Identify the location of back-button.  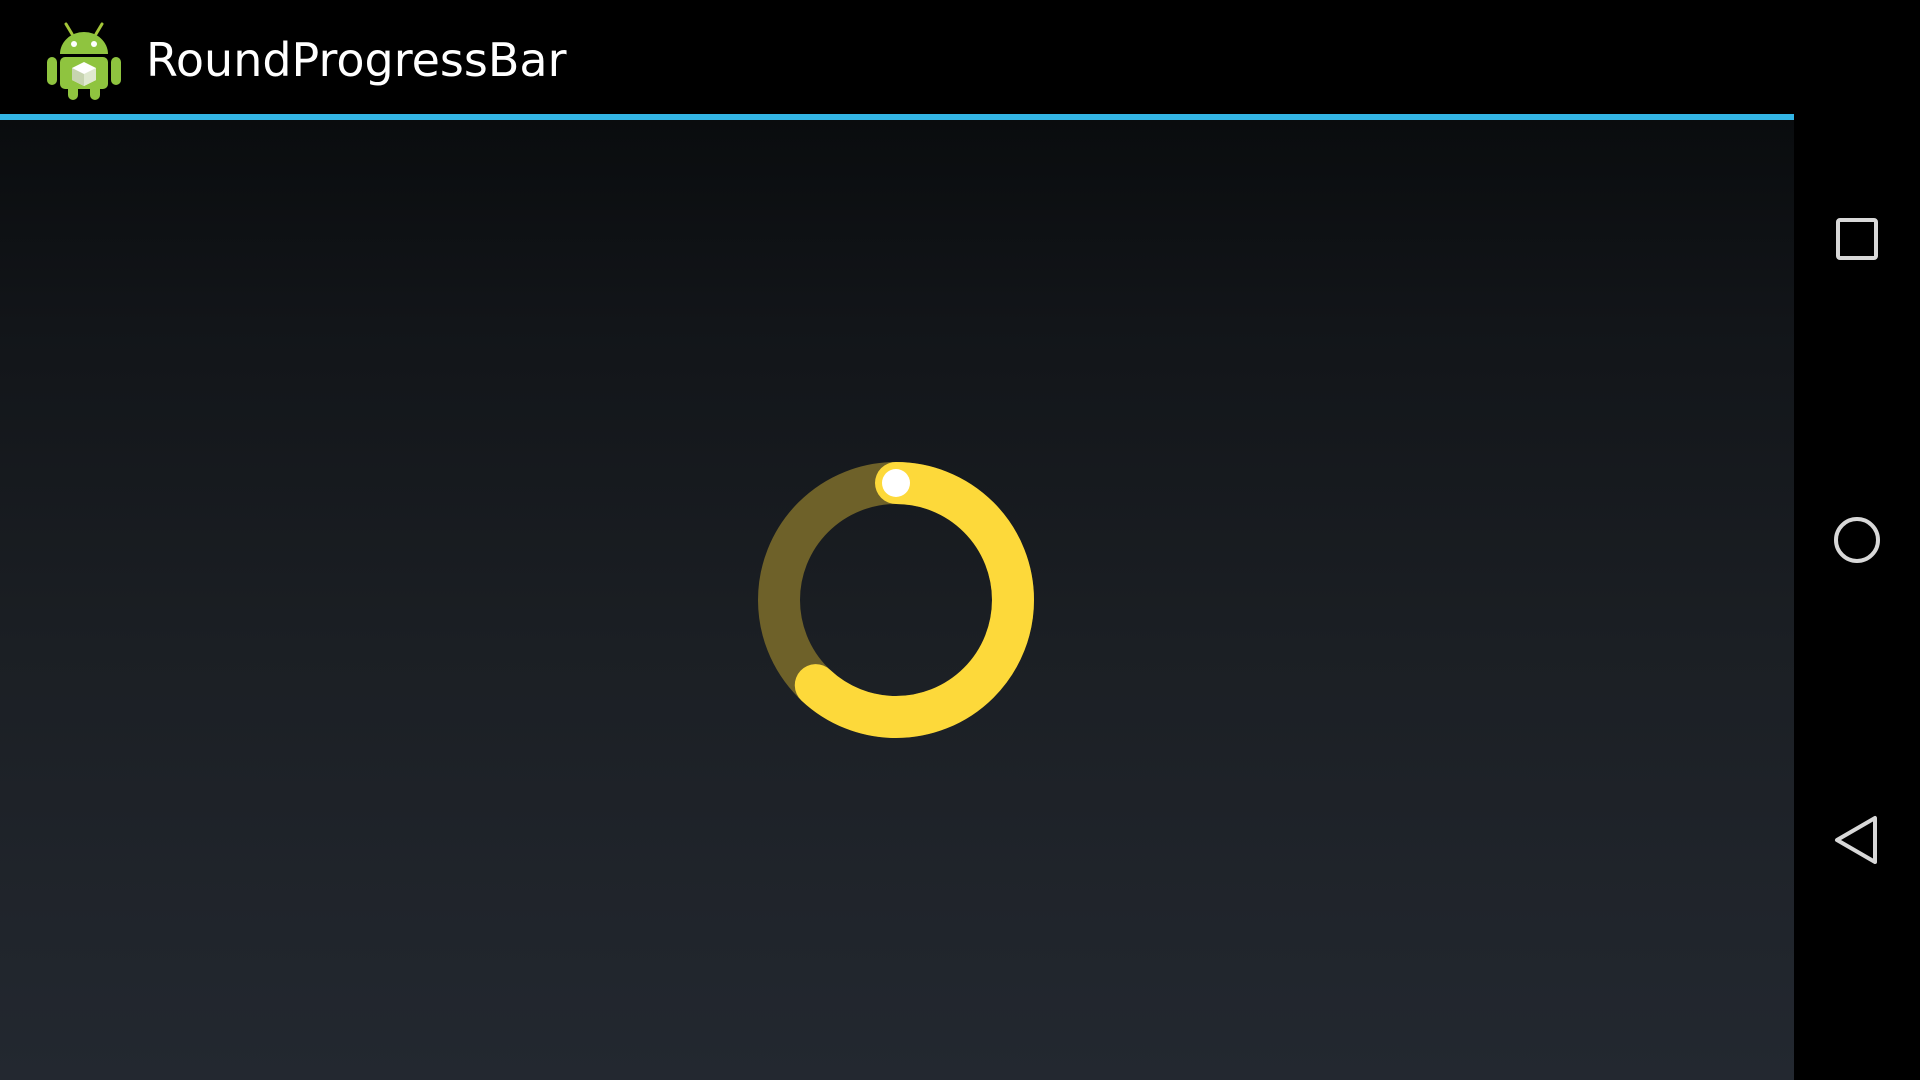
(1857, 840).